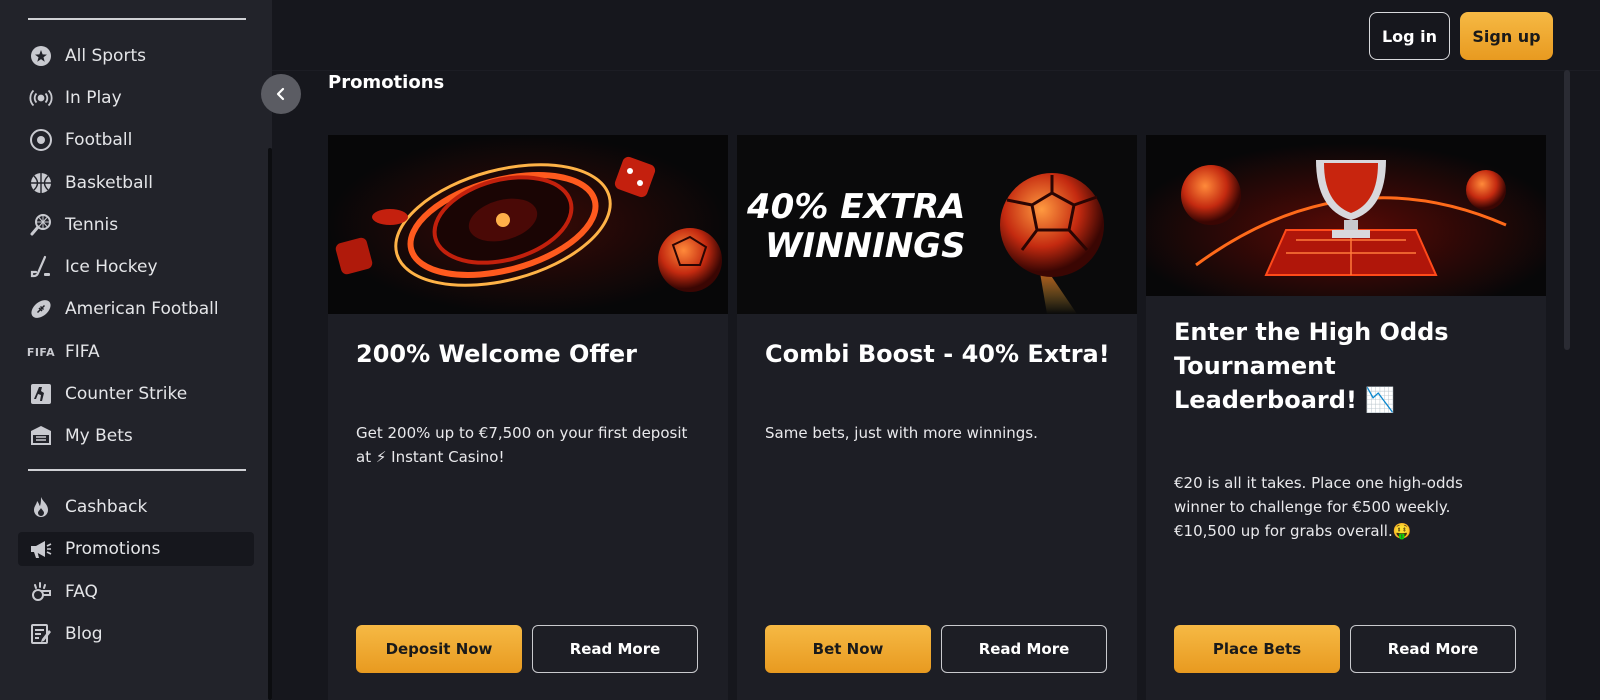 This screenshot has height=700, width=1600. I want to click on all-sports-icon, so click(41, 56).